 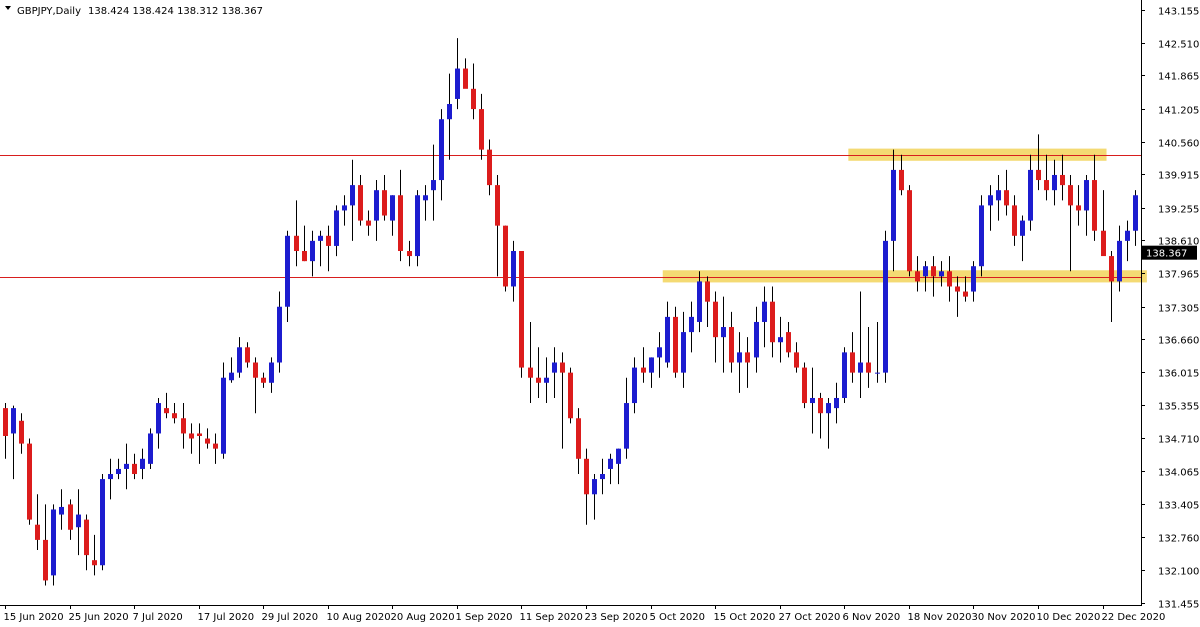 I want to click on y-tick-label: 132.100, so click(x=1178, y=572).